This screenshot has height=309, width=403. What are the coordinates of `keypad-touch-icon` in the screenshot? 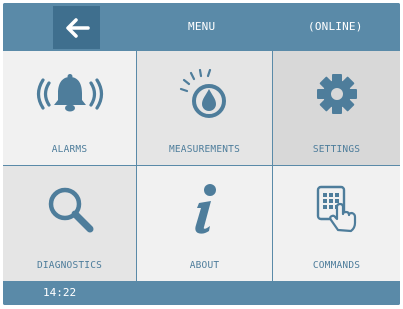 It's located at (336, 209).